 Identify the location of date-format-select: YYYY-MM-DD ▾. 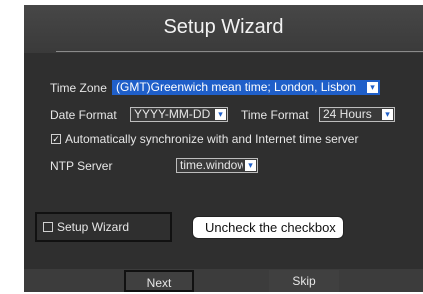
(179, 114).